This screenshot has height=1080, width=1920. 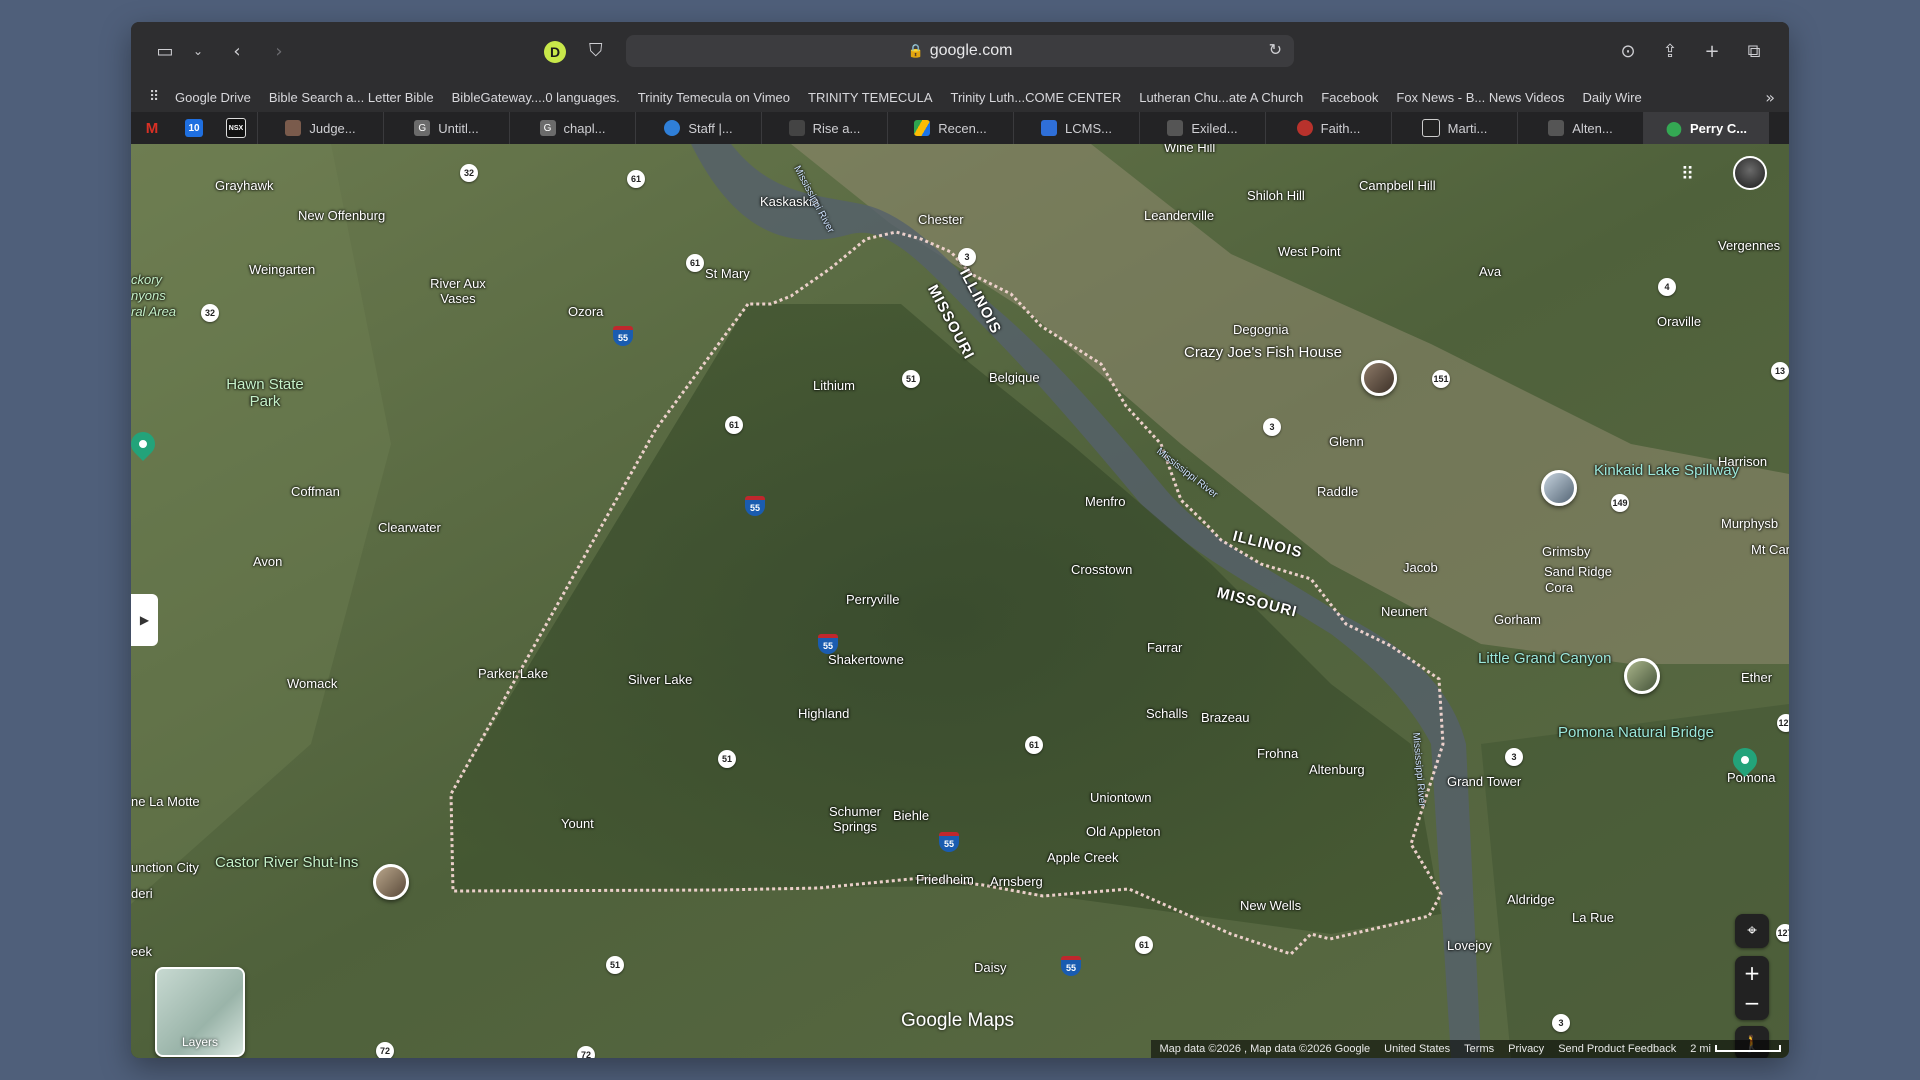 What do you see at coordinates (200, 1012) in the screenshot?
I see `layers-button: Layers` at bounding box center [200, 1012].